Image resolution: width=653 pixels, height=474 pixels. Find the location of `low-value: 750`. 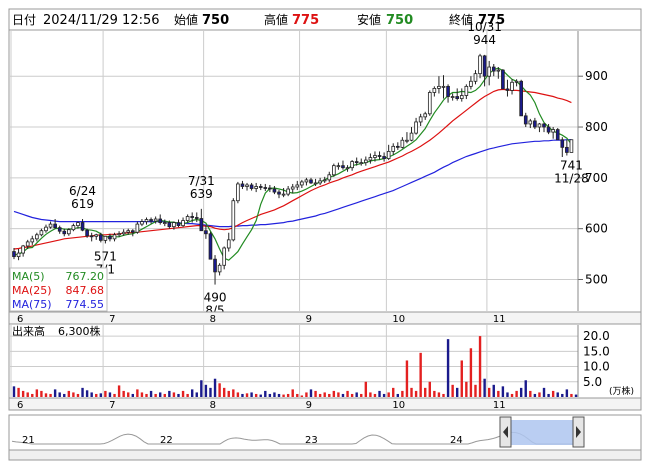

low-value: 750 is located at coordinates (399, 20).